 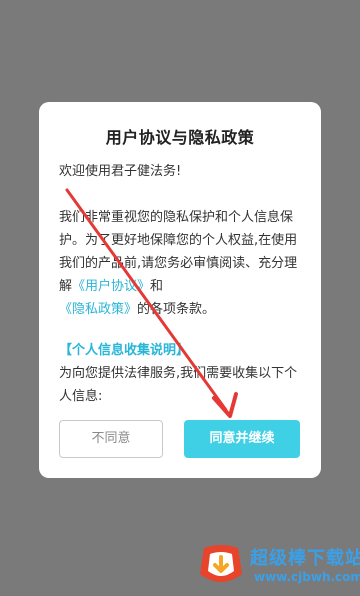 What do you see at coordinates (111, 439) in the screenshot?
I see `disagree-button: 不同意` at bounding box center [111, 439].